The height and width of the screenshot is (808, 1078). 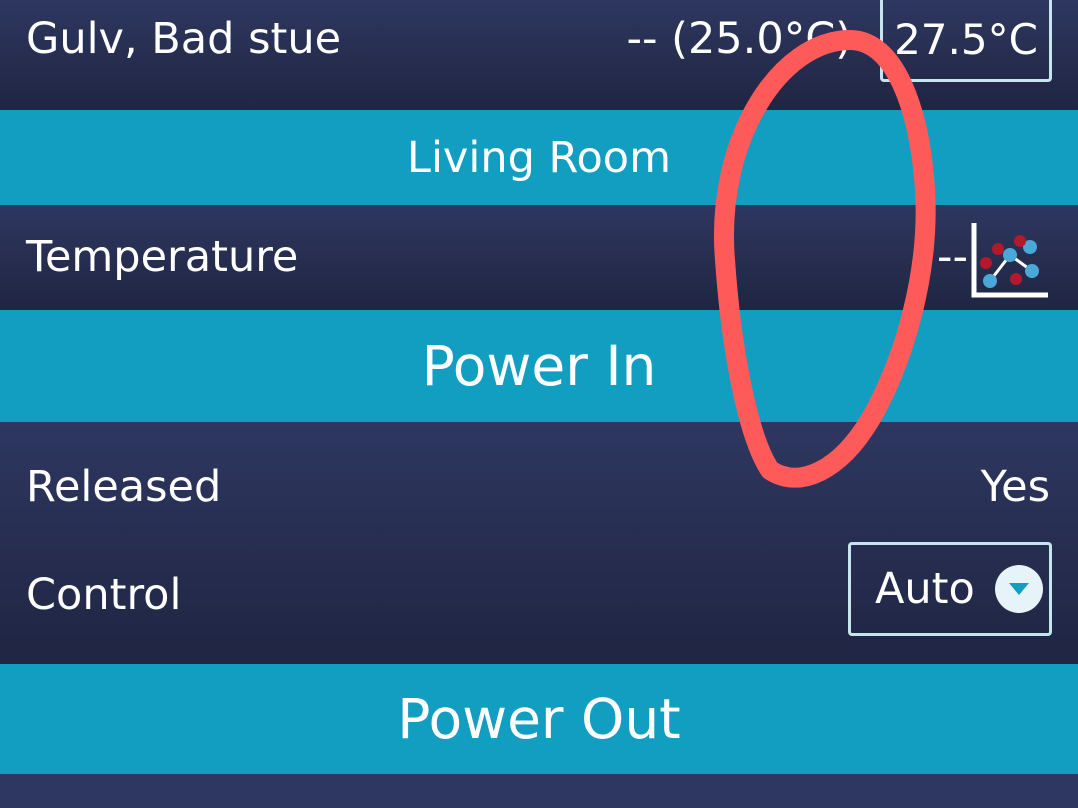 What do you see at coordinates (539, 55) in the screenshot?
I see `row-gulv-bad-stue: Gulv, Bad stue -- (25.0°C) 27.5°C` at bounding box center [539, 55].